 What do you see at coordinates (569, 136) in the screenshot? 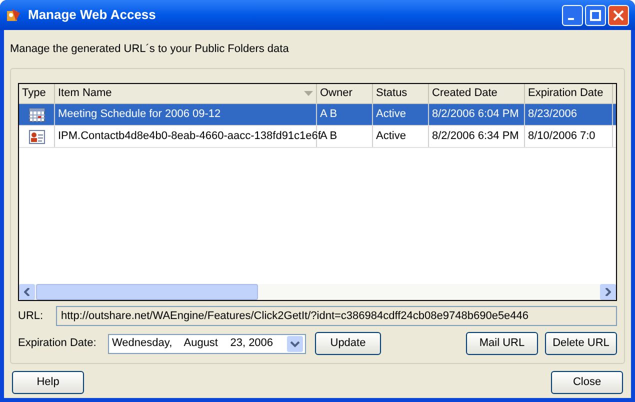
I see `table-cell: 8/10/2006 7:0` at bounding box center [569, 136].